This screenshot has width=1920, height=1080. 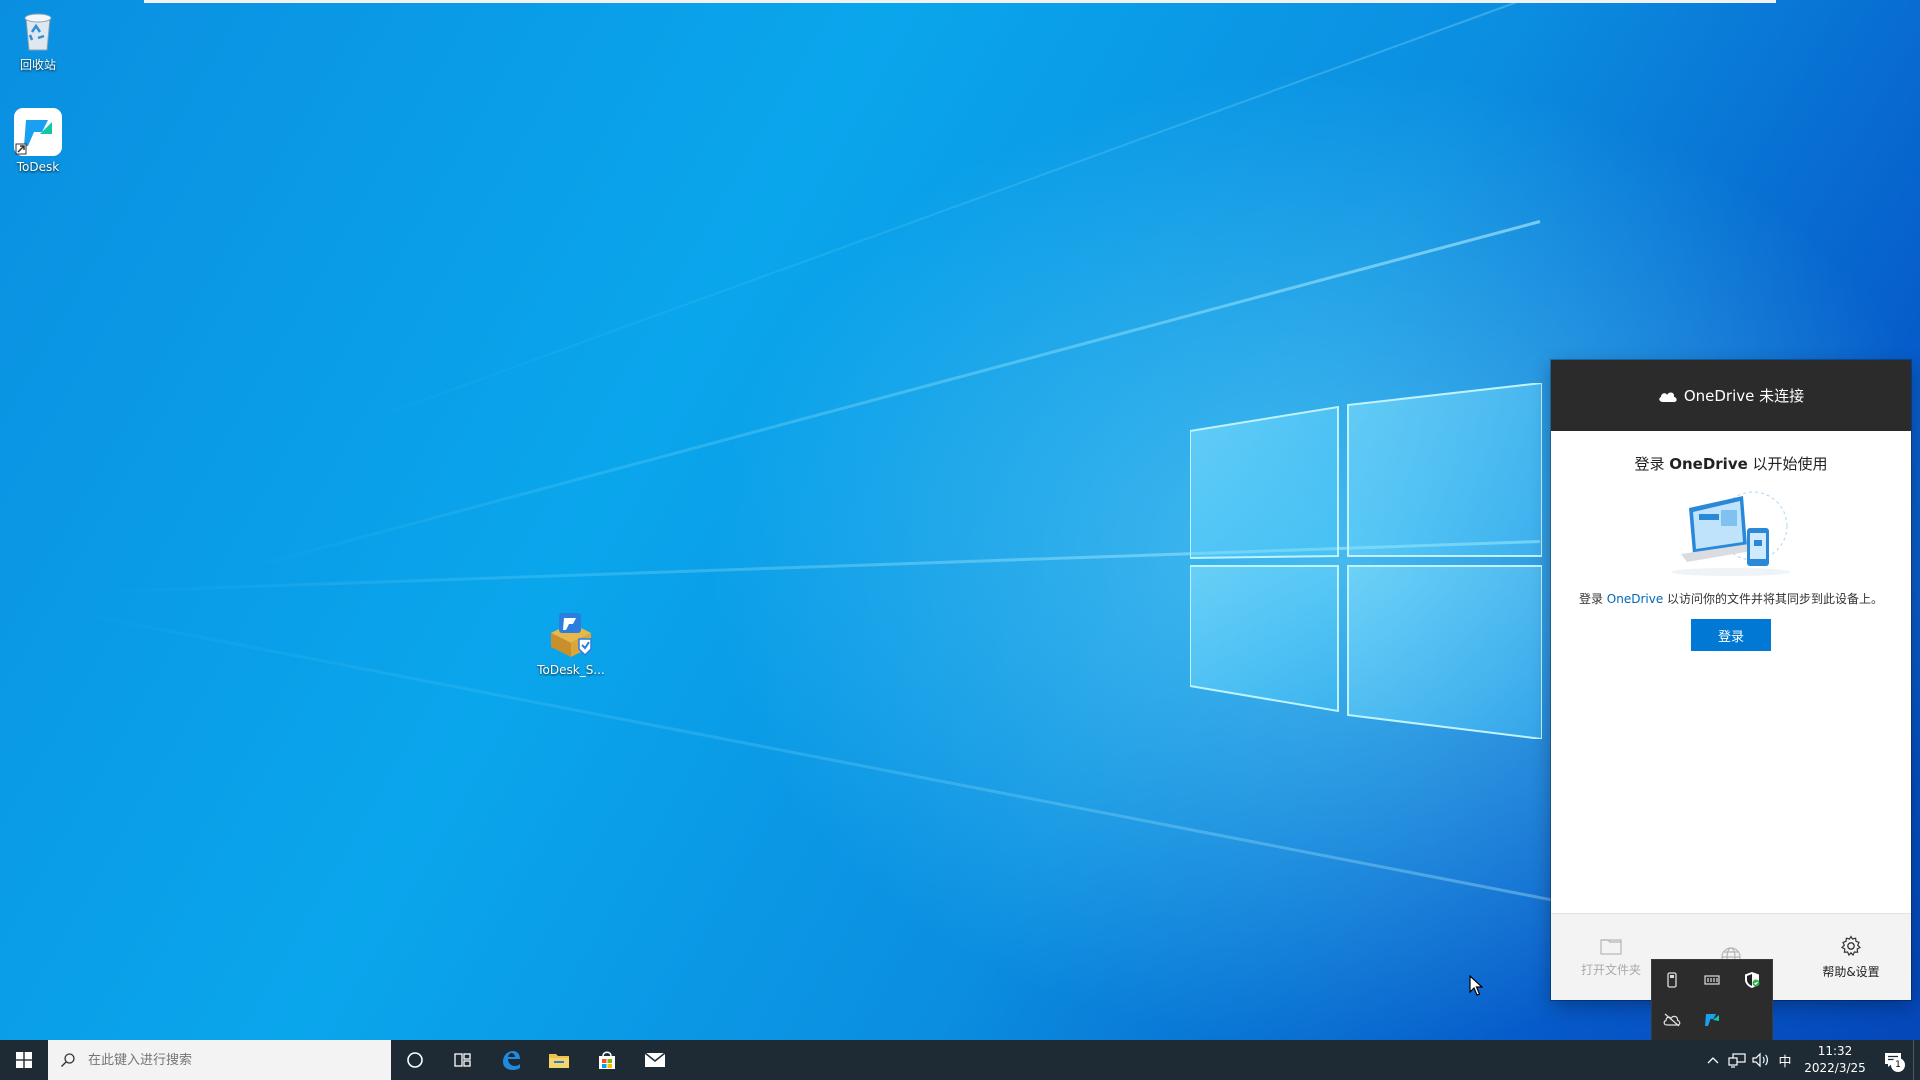 What do you see at coordinates (1476, 985) in the screenshot?
I see `mouse-cursor-icon` at bounding box center [1476, 985].